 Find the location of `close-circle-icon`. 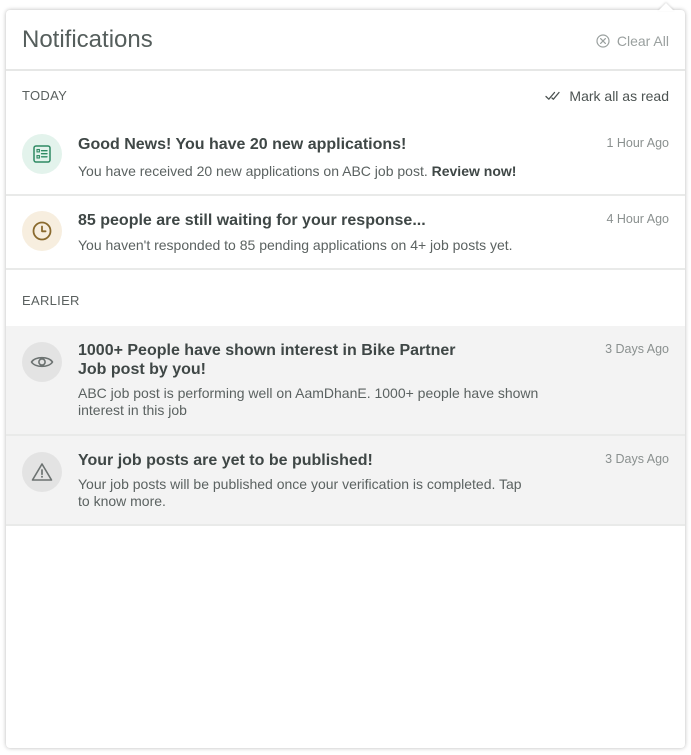

close-circle-icon is located at coordinates (603, 41).